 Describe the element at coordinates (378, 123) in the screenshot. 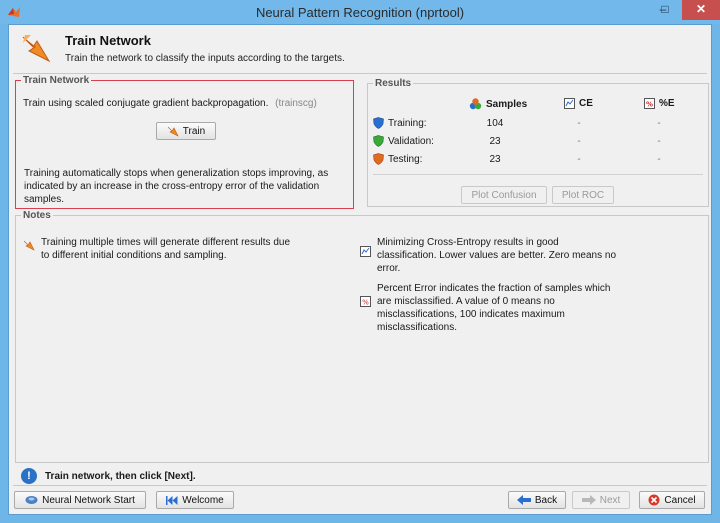

I see `training-shield-icon` at that location.